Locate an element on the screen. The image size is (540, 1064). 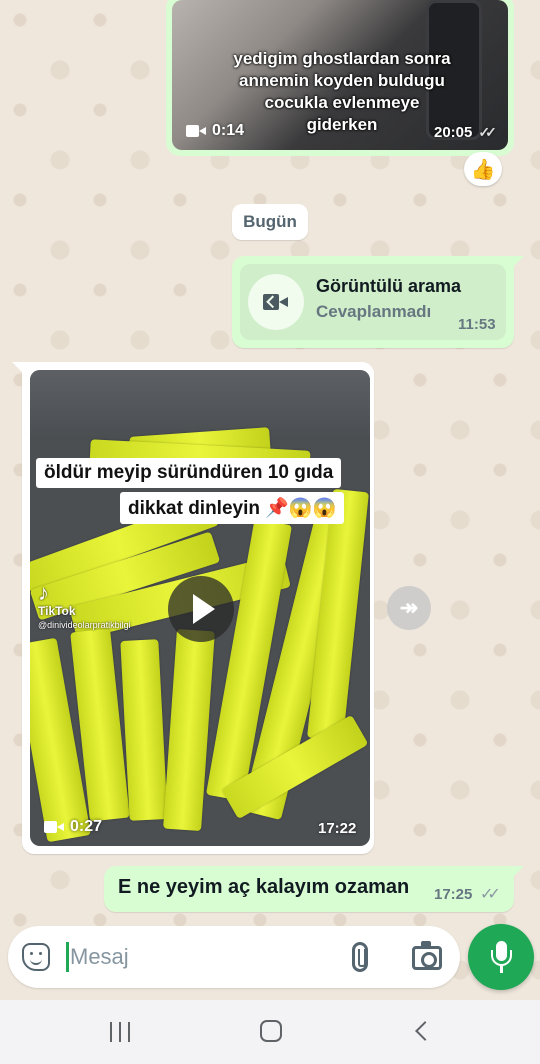
text-caret is located at coordinates (67, 957).